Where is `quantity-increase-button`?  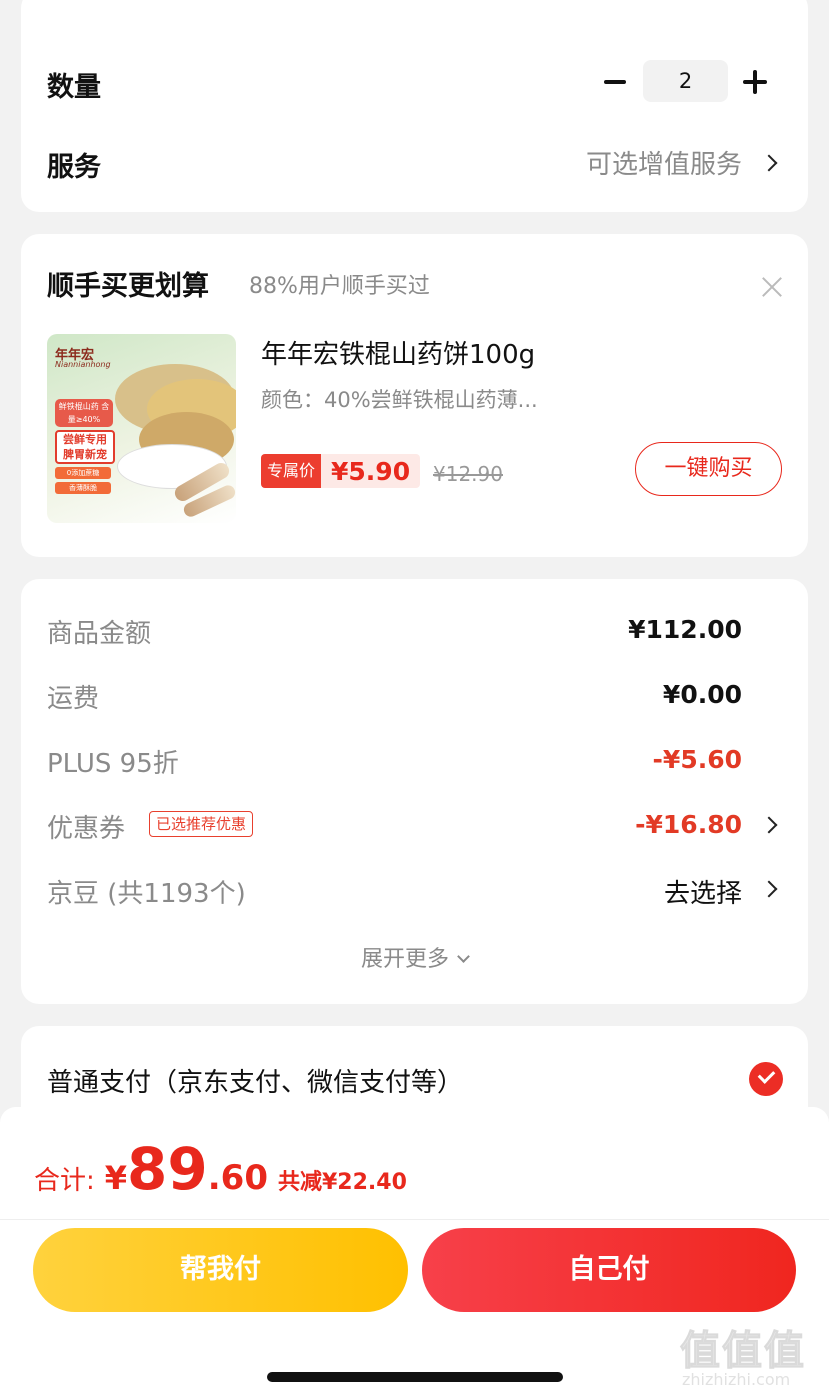
quantity-increase-button is located at coordinates (756, 82).